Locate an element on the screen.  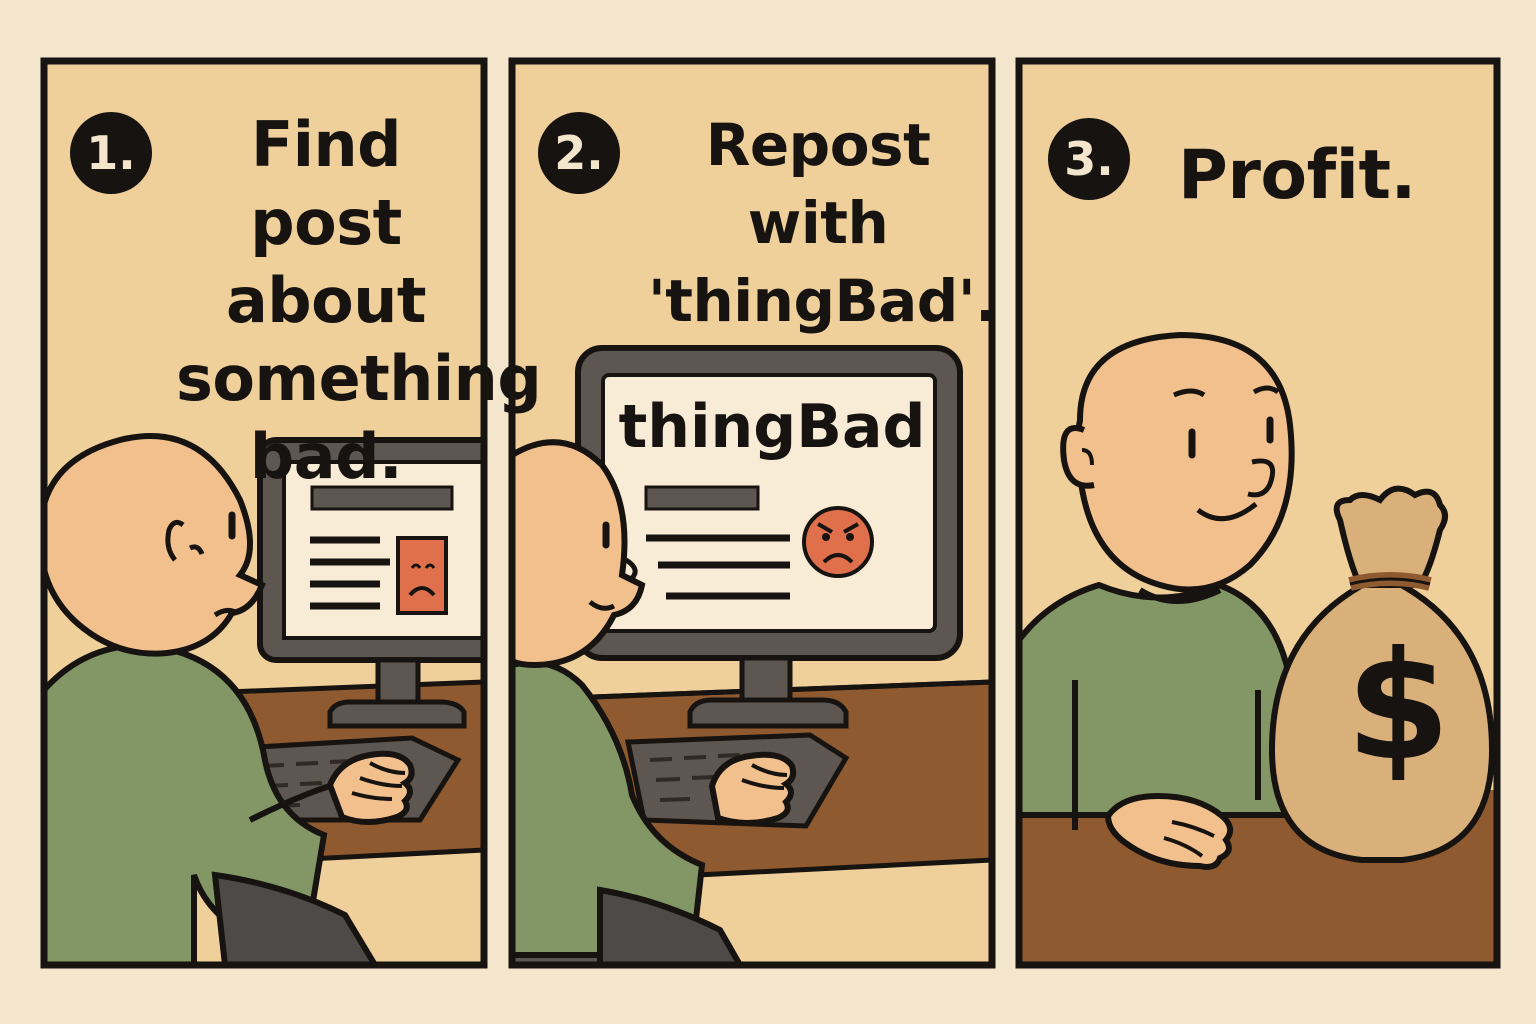
caption-line: Find post is located at coordinates (326, 183).